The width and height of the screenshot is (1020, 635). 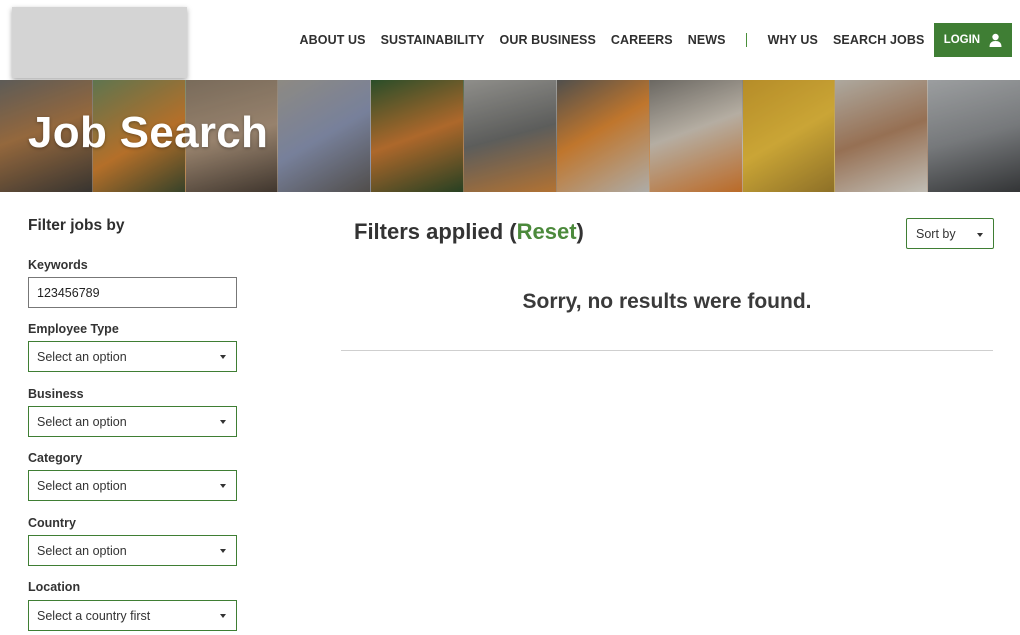 I want to click on country-value: Select an option, so click(x=82, y=550).